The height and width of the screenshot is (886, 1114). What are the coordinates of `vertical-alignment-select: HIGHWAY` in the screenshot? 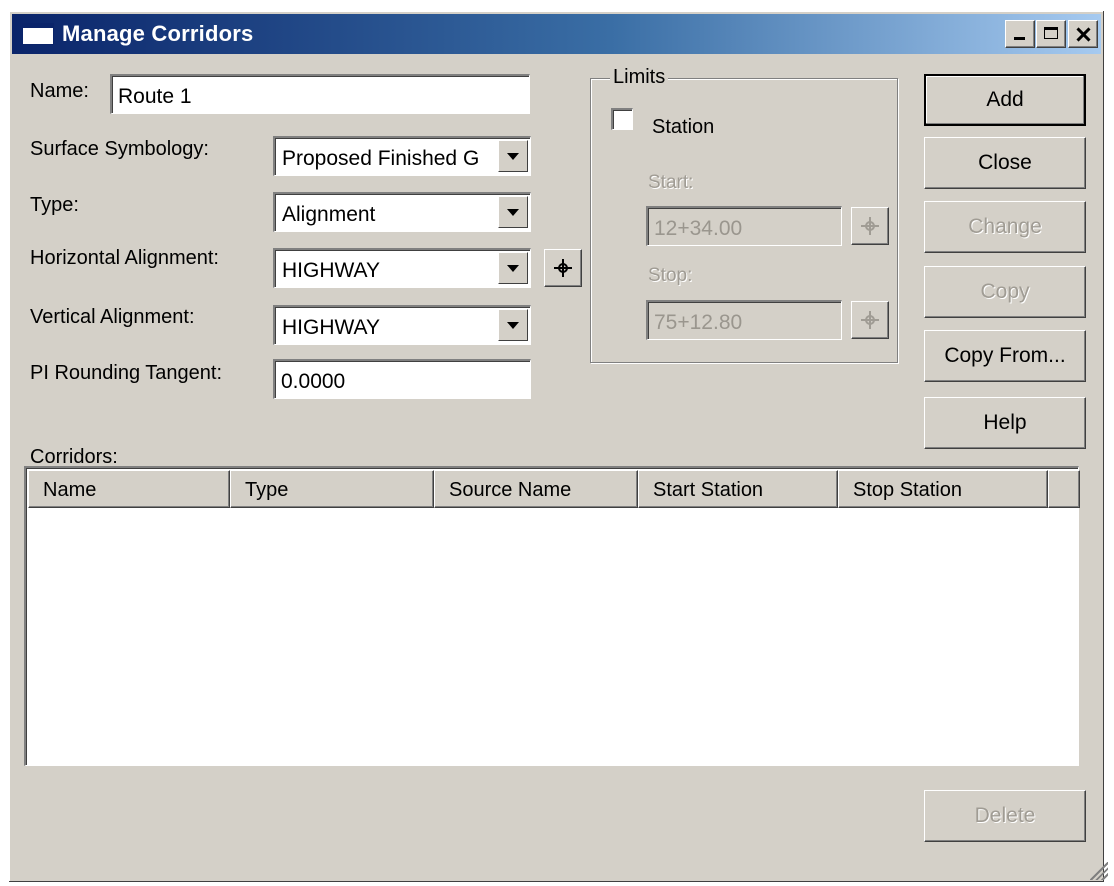 It's located at (402, 325).